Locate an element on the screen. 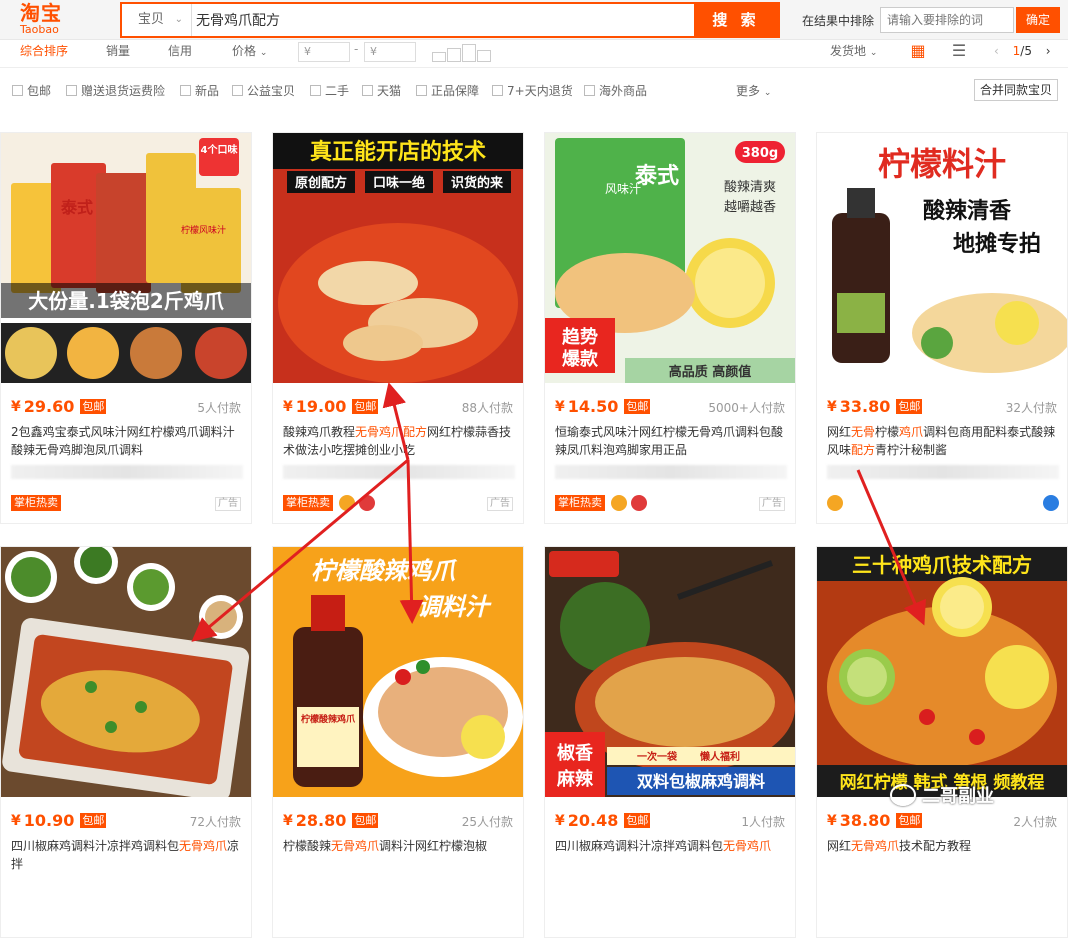 The width and height of the screenshot is (1068, 938). watermark: 二哥副业 is located at coordinates (942, 795).